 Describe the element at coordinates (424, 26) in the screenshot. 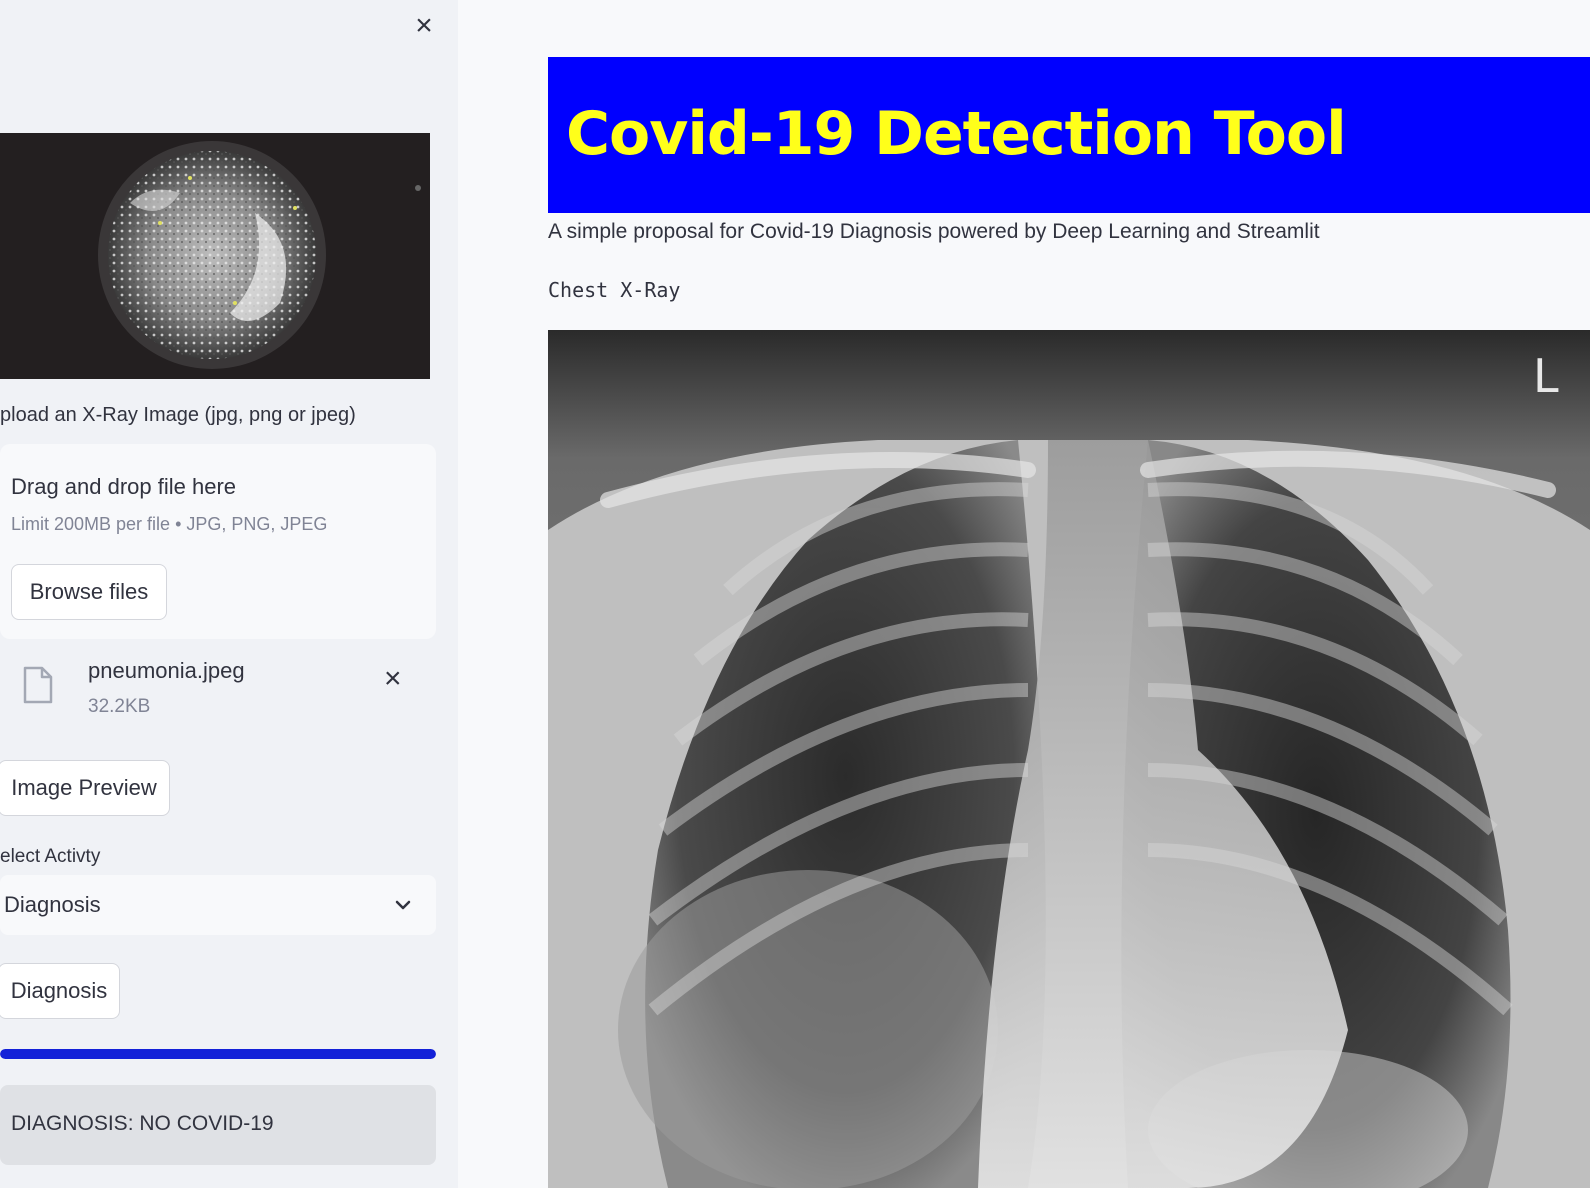

I see `close-sidebar-icon: ×` at that location.